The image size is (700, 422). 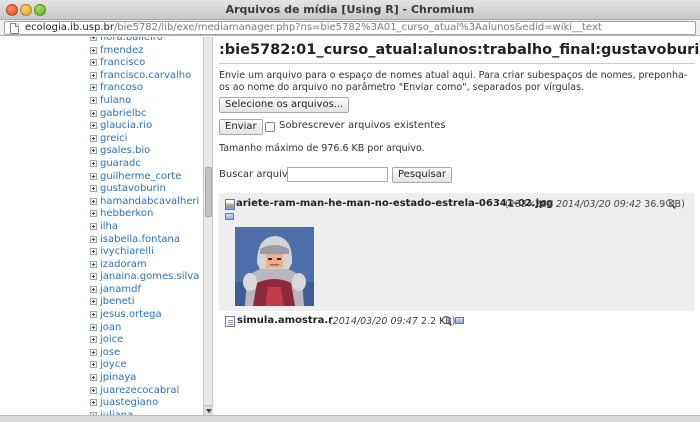 I want to click on tree-item-link: gustavoburin, so click(x=133, y=188).